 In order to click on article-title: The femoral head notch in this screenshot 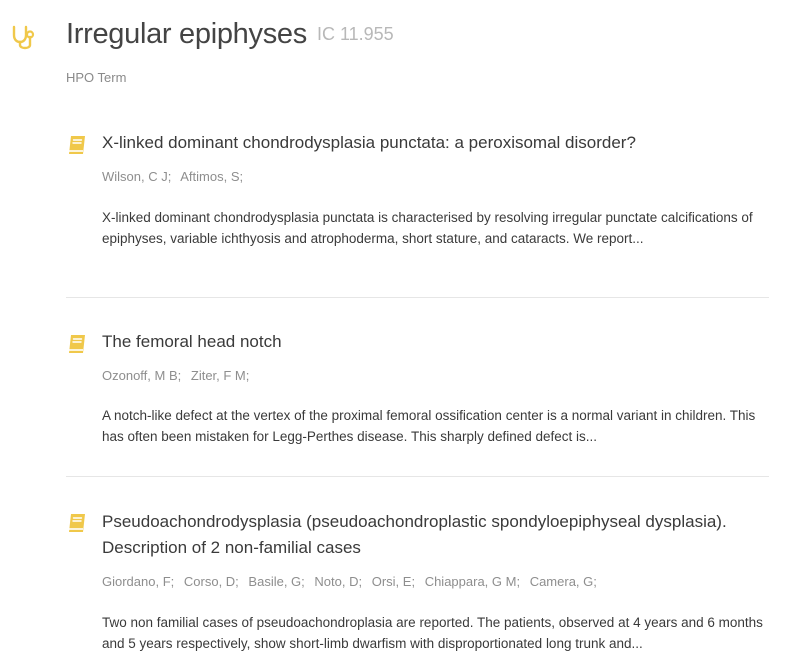, I will do `click(437, 342)`.